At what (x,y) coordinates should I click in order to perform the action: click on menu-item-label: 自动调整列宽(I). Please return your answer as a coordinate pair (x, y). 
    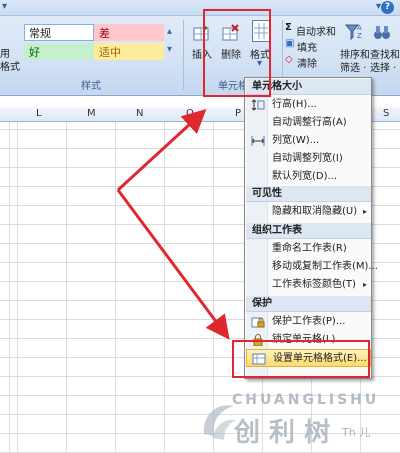
    Looking at the image, I should click on (307, 158).